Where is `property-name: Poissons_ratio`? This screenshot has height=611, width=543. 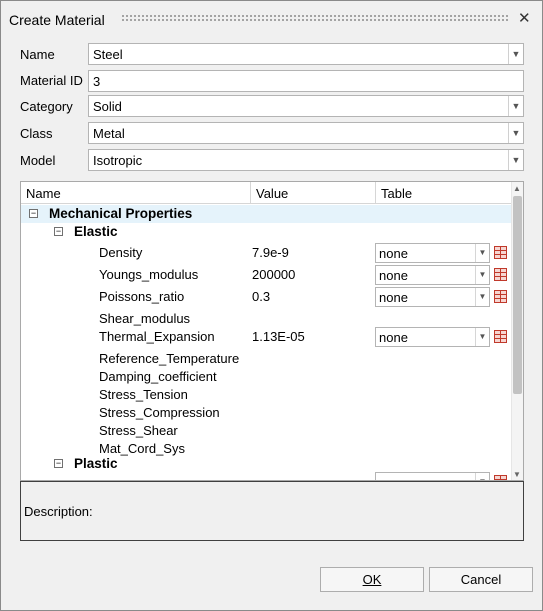
property-name: Poissons_ratio is located at coordinates (142, 296).